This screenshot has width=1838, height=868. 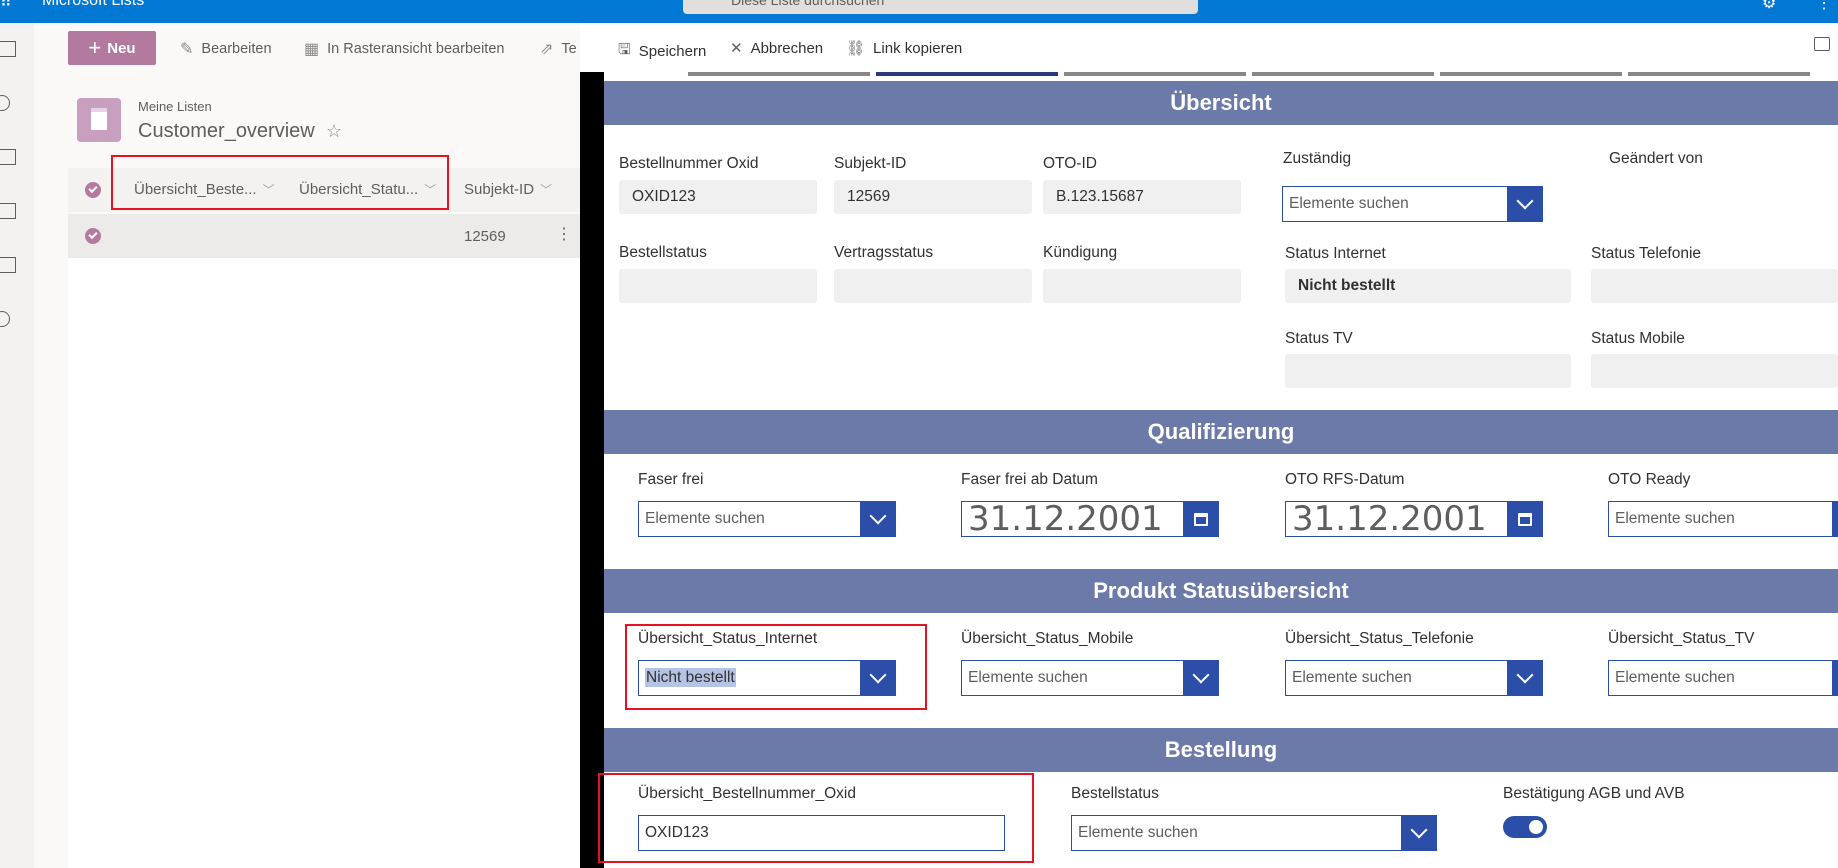 I want to click on home-icon, so click(x=8, y=49).